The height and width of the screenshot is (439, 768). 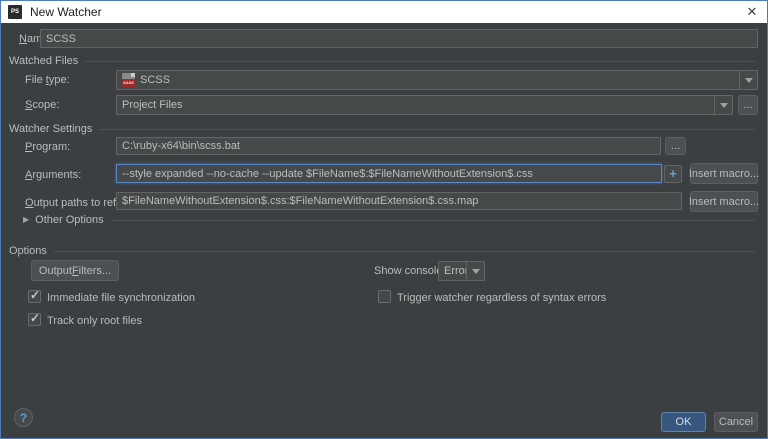 What do you see at coordinates (28, 250) in the screenshot?
I see `options-section-title: Options` at bounding box center [28, 250].